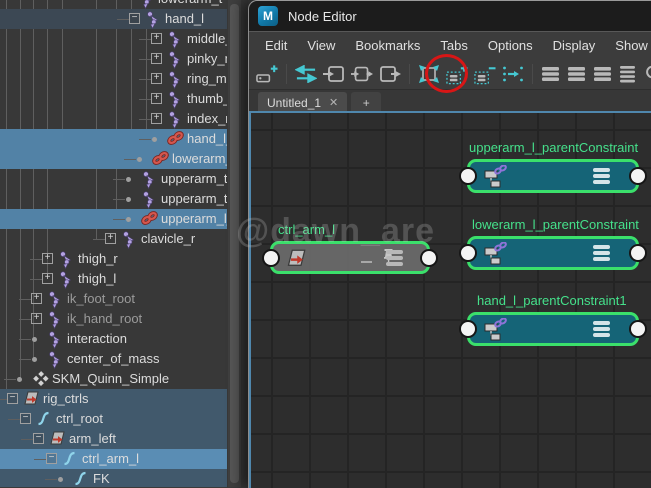  Describe the element at coordinates (113, 459) in the screenshot. I see `outliner-row-ctrl_arm_l: − ctrl_arm_l` at that location.